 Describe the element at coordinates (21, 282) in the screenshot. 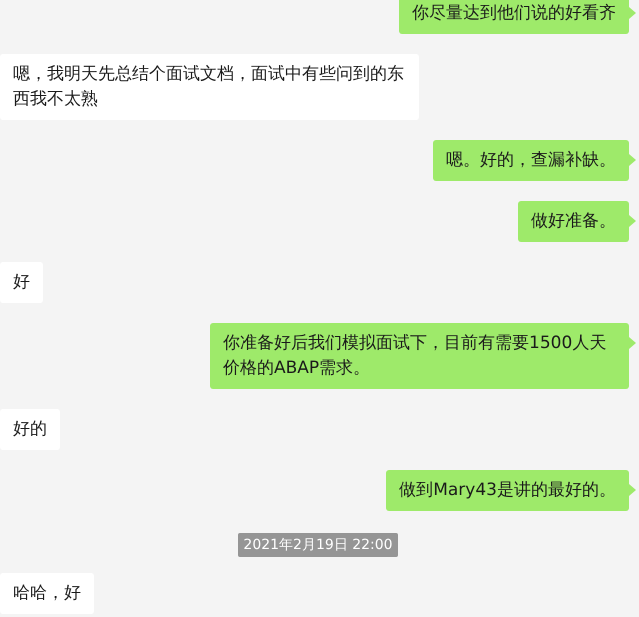

I see `message-bubble: 好` at that location.